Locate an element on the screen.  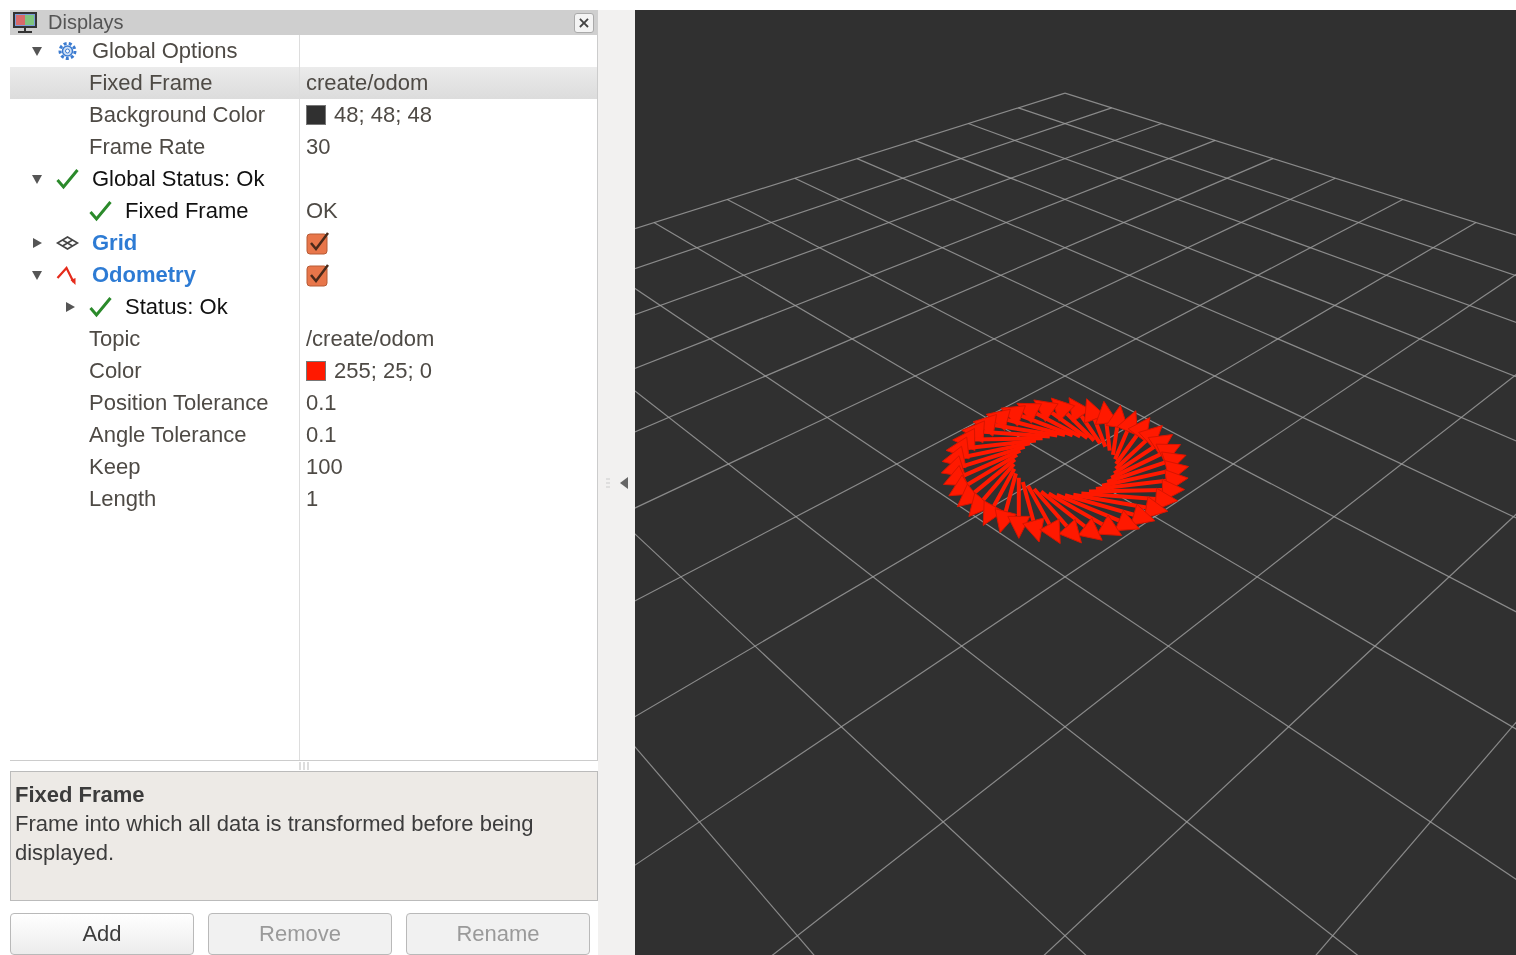
tree-row: Angle Tolerance 0.1 is located at coordinates (303, 435).